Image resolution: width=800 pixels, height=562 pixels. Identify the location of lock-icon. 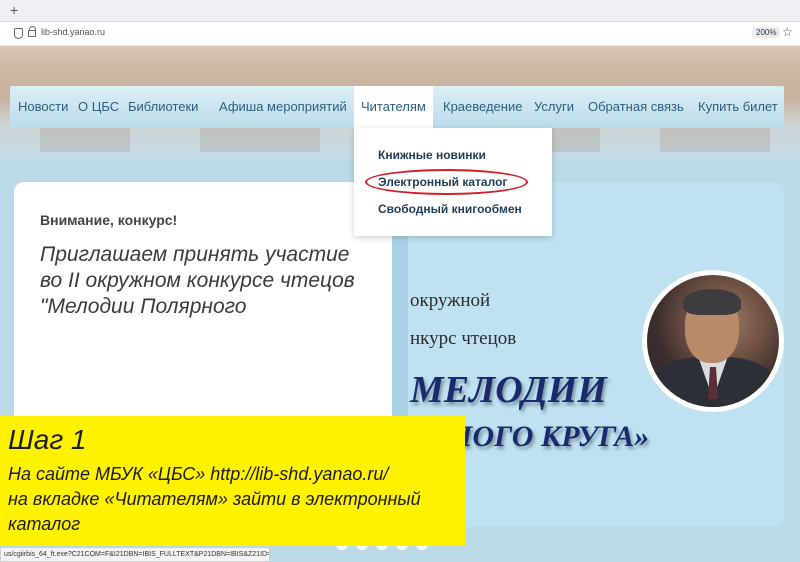
(32, 31).